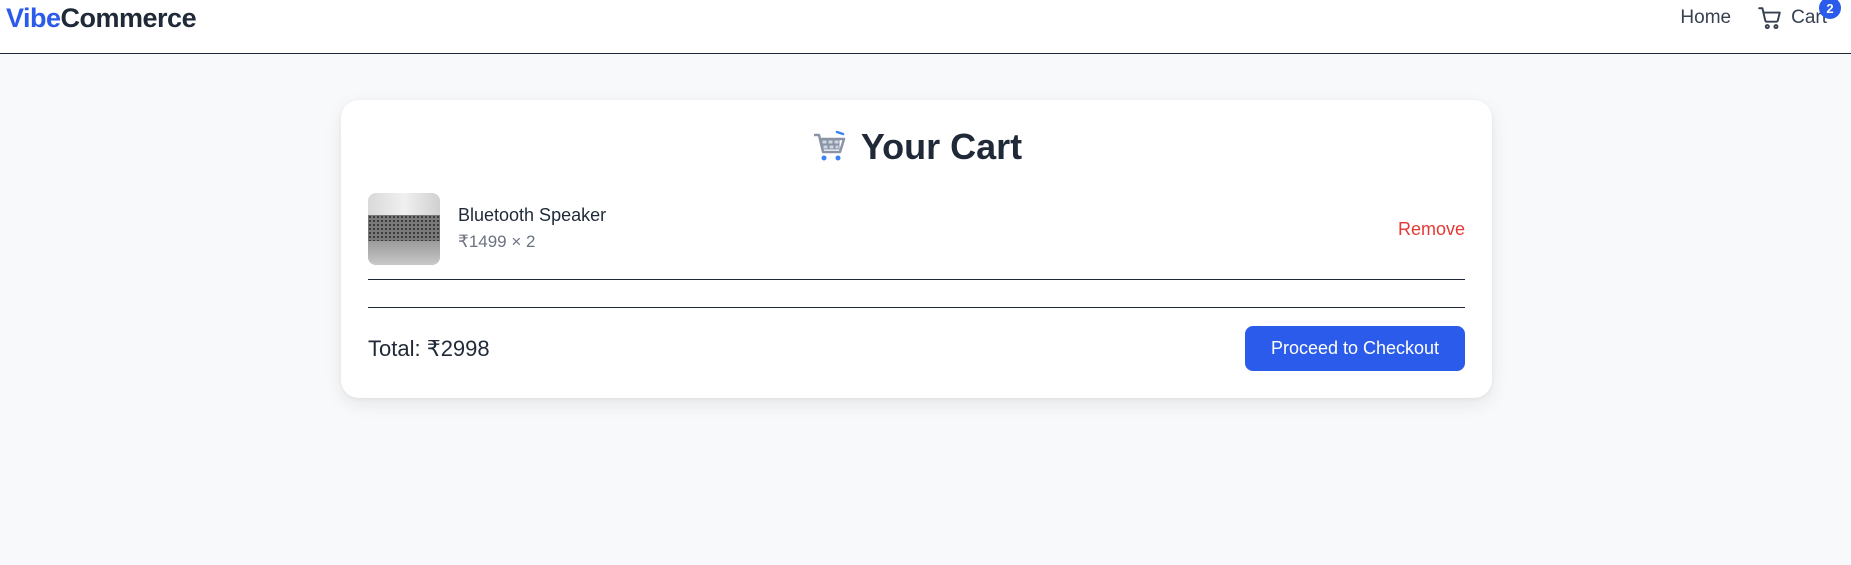 This screenshot has width=1851, height=565. I want to click on cart-count-badge: 2, so click(1830, 9).